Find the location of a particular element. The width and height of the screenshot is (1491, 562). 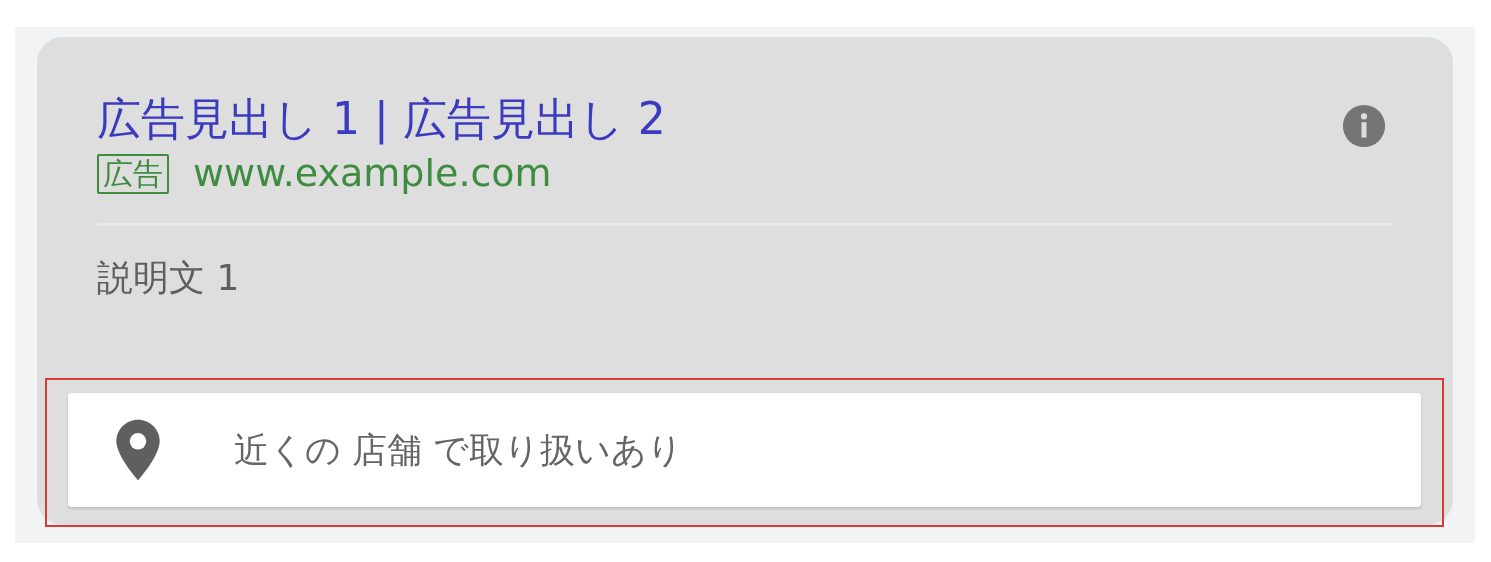

ad-description: 説明文 1 is located at coordinates (169, 278).